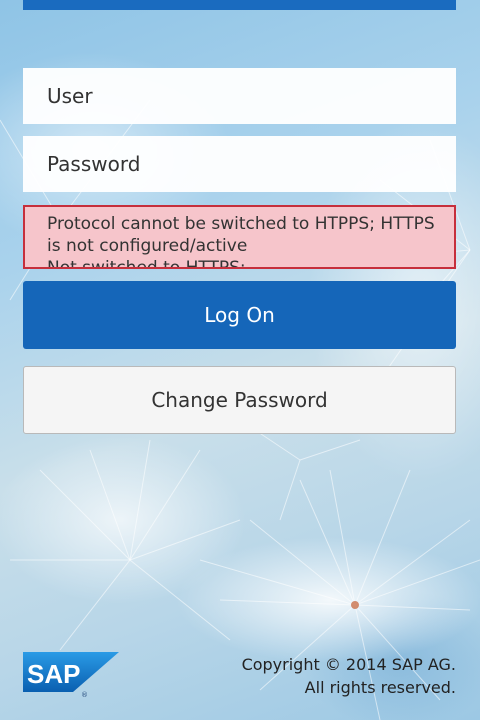 The image size is (480, 720). What do you see at coordinates (239, 96) in the screenshot?
I see `user-field: User` at bounding box center [239, 96].